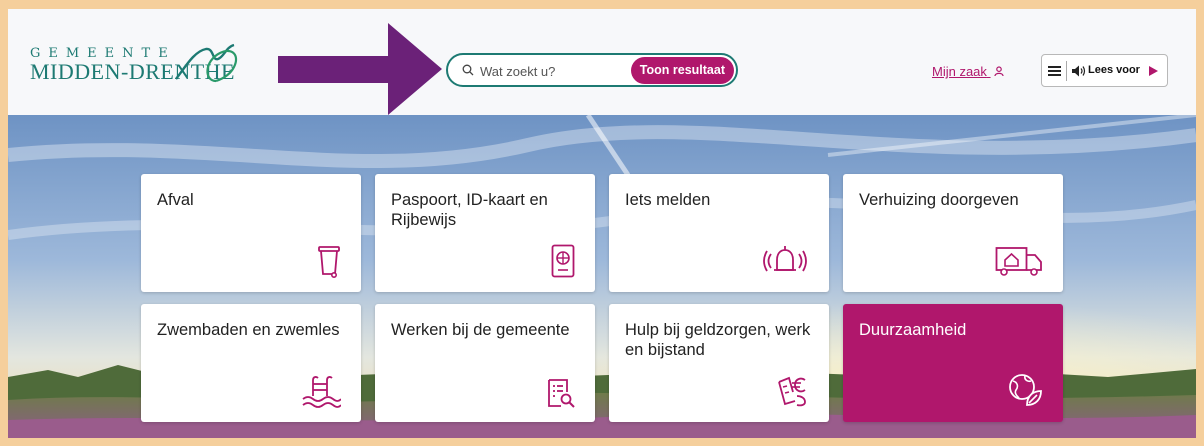  I want to click on tile-werken: Werken bij de gemeente, so click(485, 363).